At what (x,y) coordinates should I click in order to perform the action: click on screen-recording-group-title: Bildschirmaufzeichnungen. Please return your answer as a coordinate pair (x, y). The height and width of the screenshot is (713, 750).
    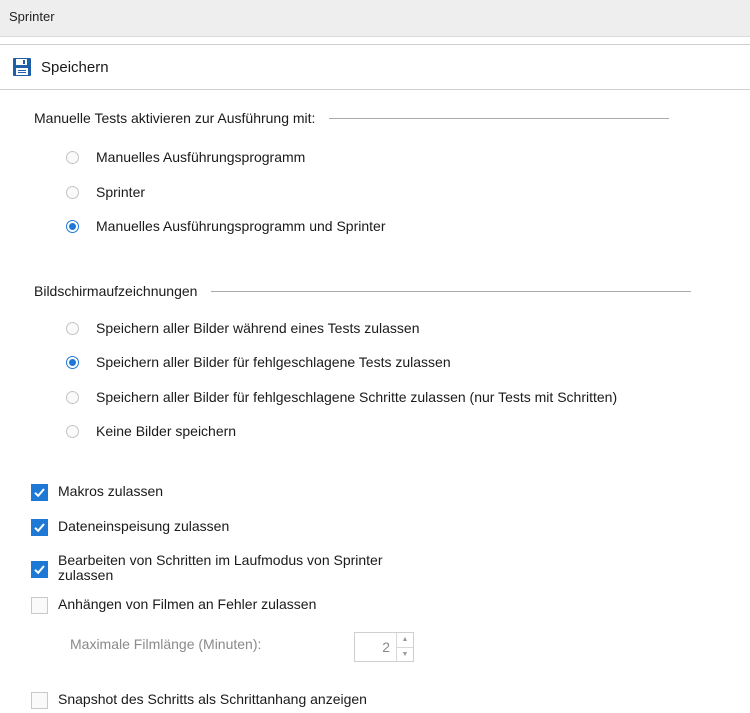
    Looking at the image, I should click on (363, 291).